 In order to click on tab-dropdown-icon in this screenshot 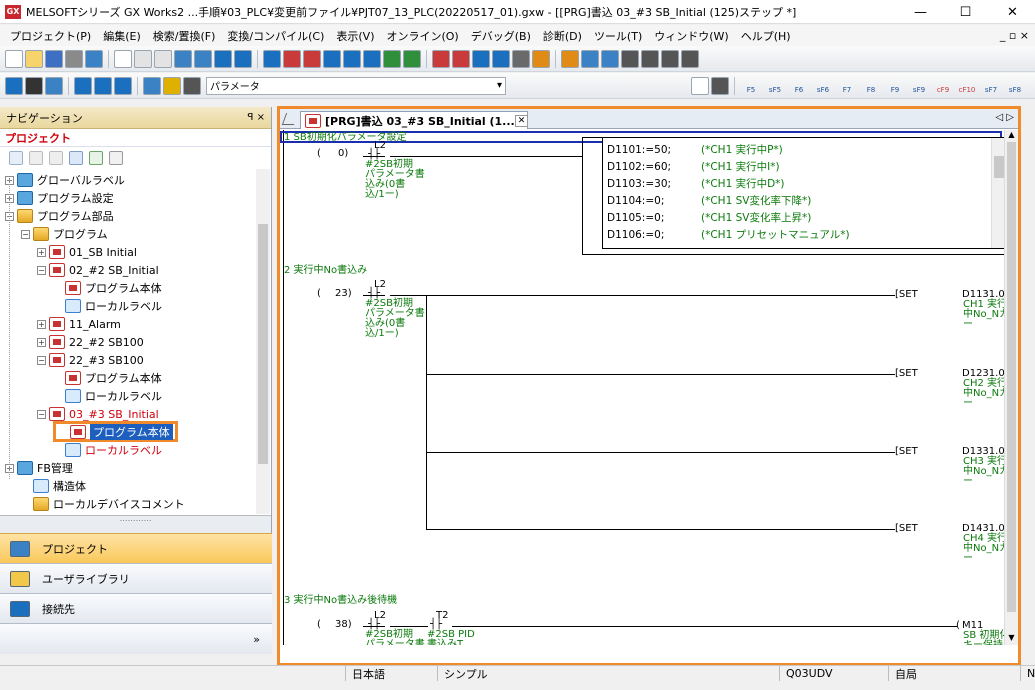, I will do `click(290, 119)`.